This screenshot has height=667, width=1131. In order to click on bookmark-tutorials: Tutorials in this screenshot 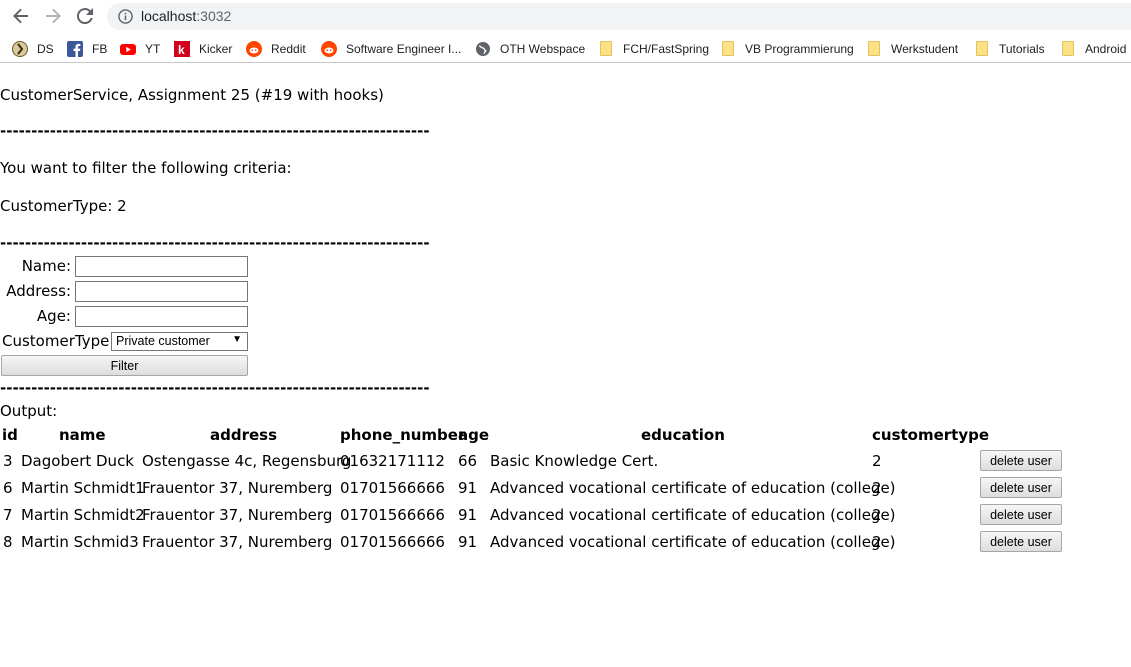, I will do `click(1009, 49)`.